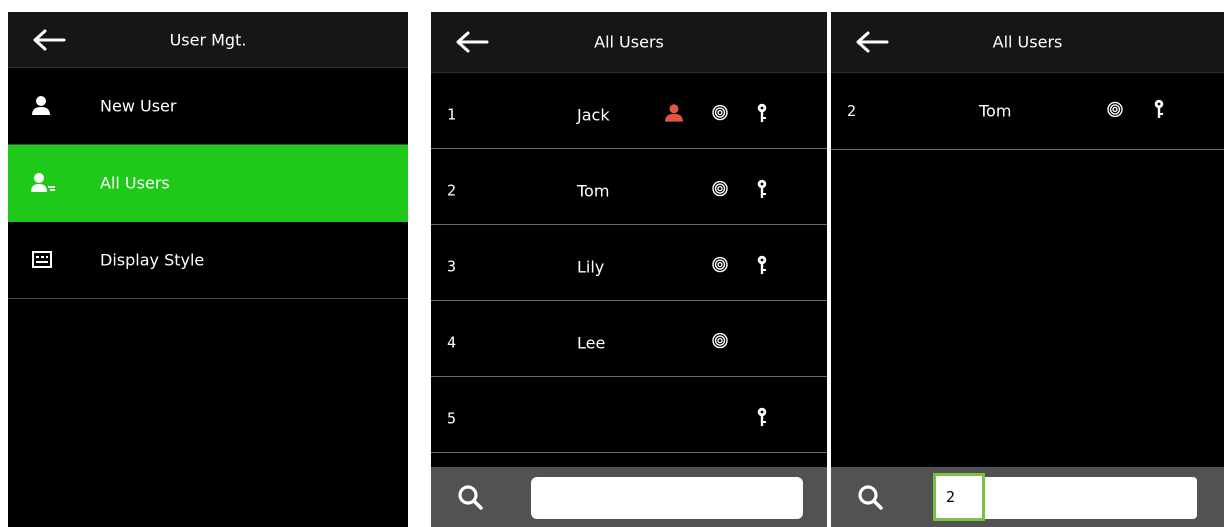  What do you see at coordinates (208, 260) in the screenshot?
I see `menu-item-display-style: Display Style` at bounding box center [208, 260].